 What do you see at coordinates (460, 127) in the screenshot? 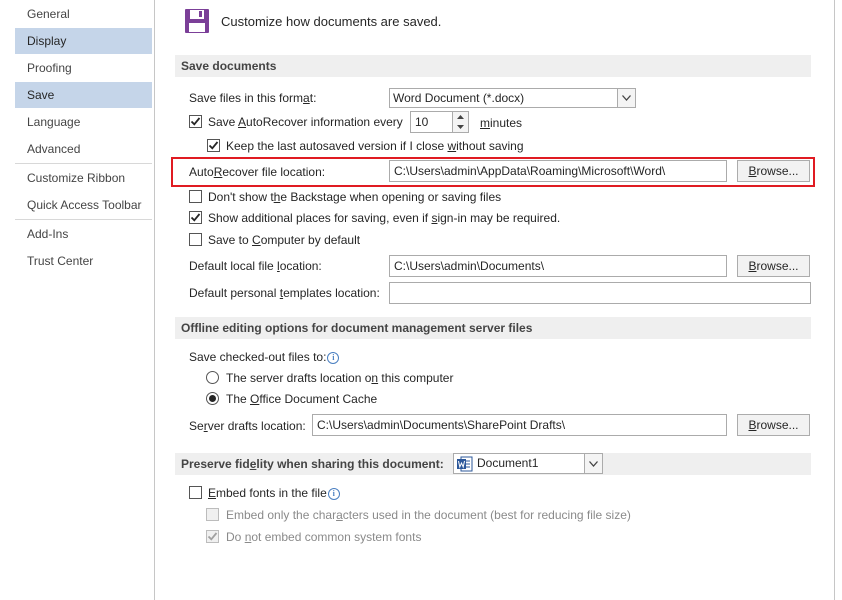
I see `spin-down-icon` at bounding box center [460, 127].